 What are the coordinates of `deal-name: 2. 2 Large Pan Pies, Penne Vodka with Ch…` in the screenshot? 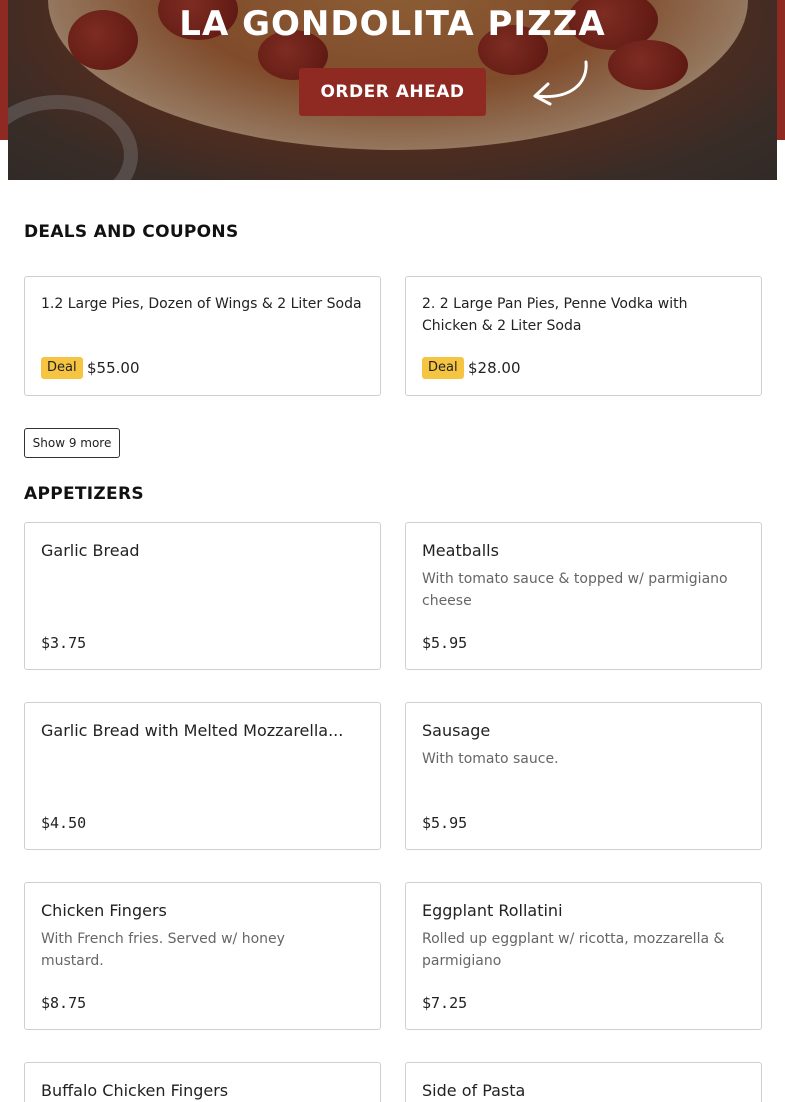 It's located at (555, 315).